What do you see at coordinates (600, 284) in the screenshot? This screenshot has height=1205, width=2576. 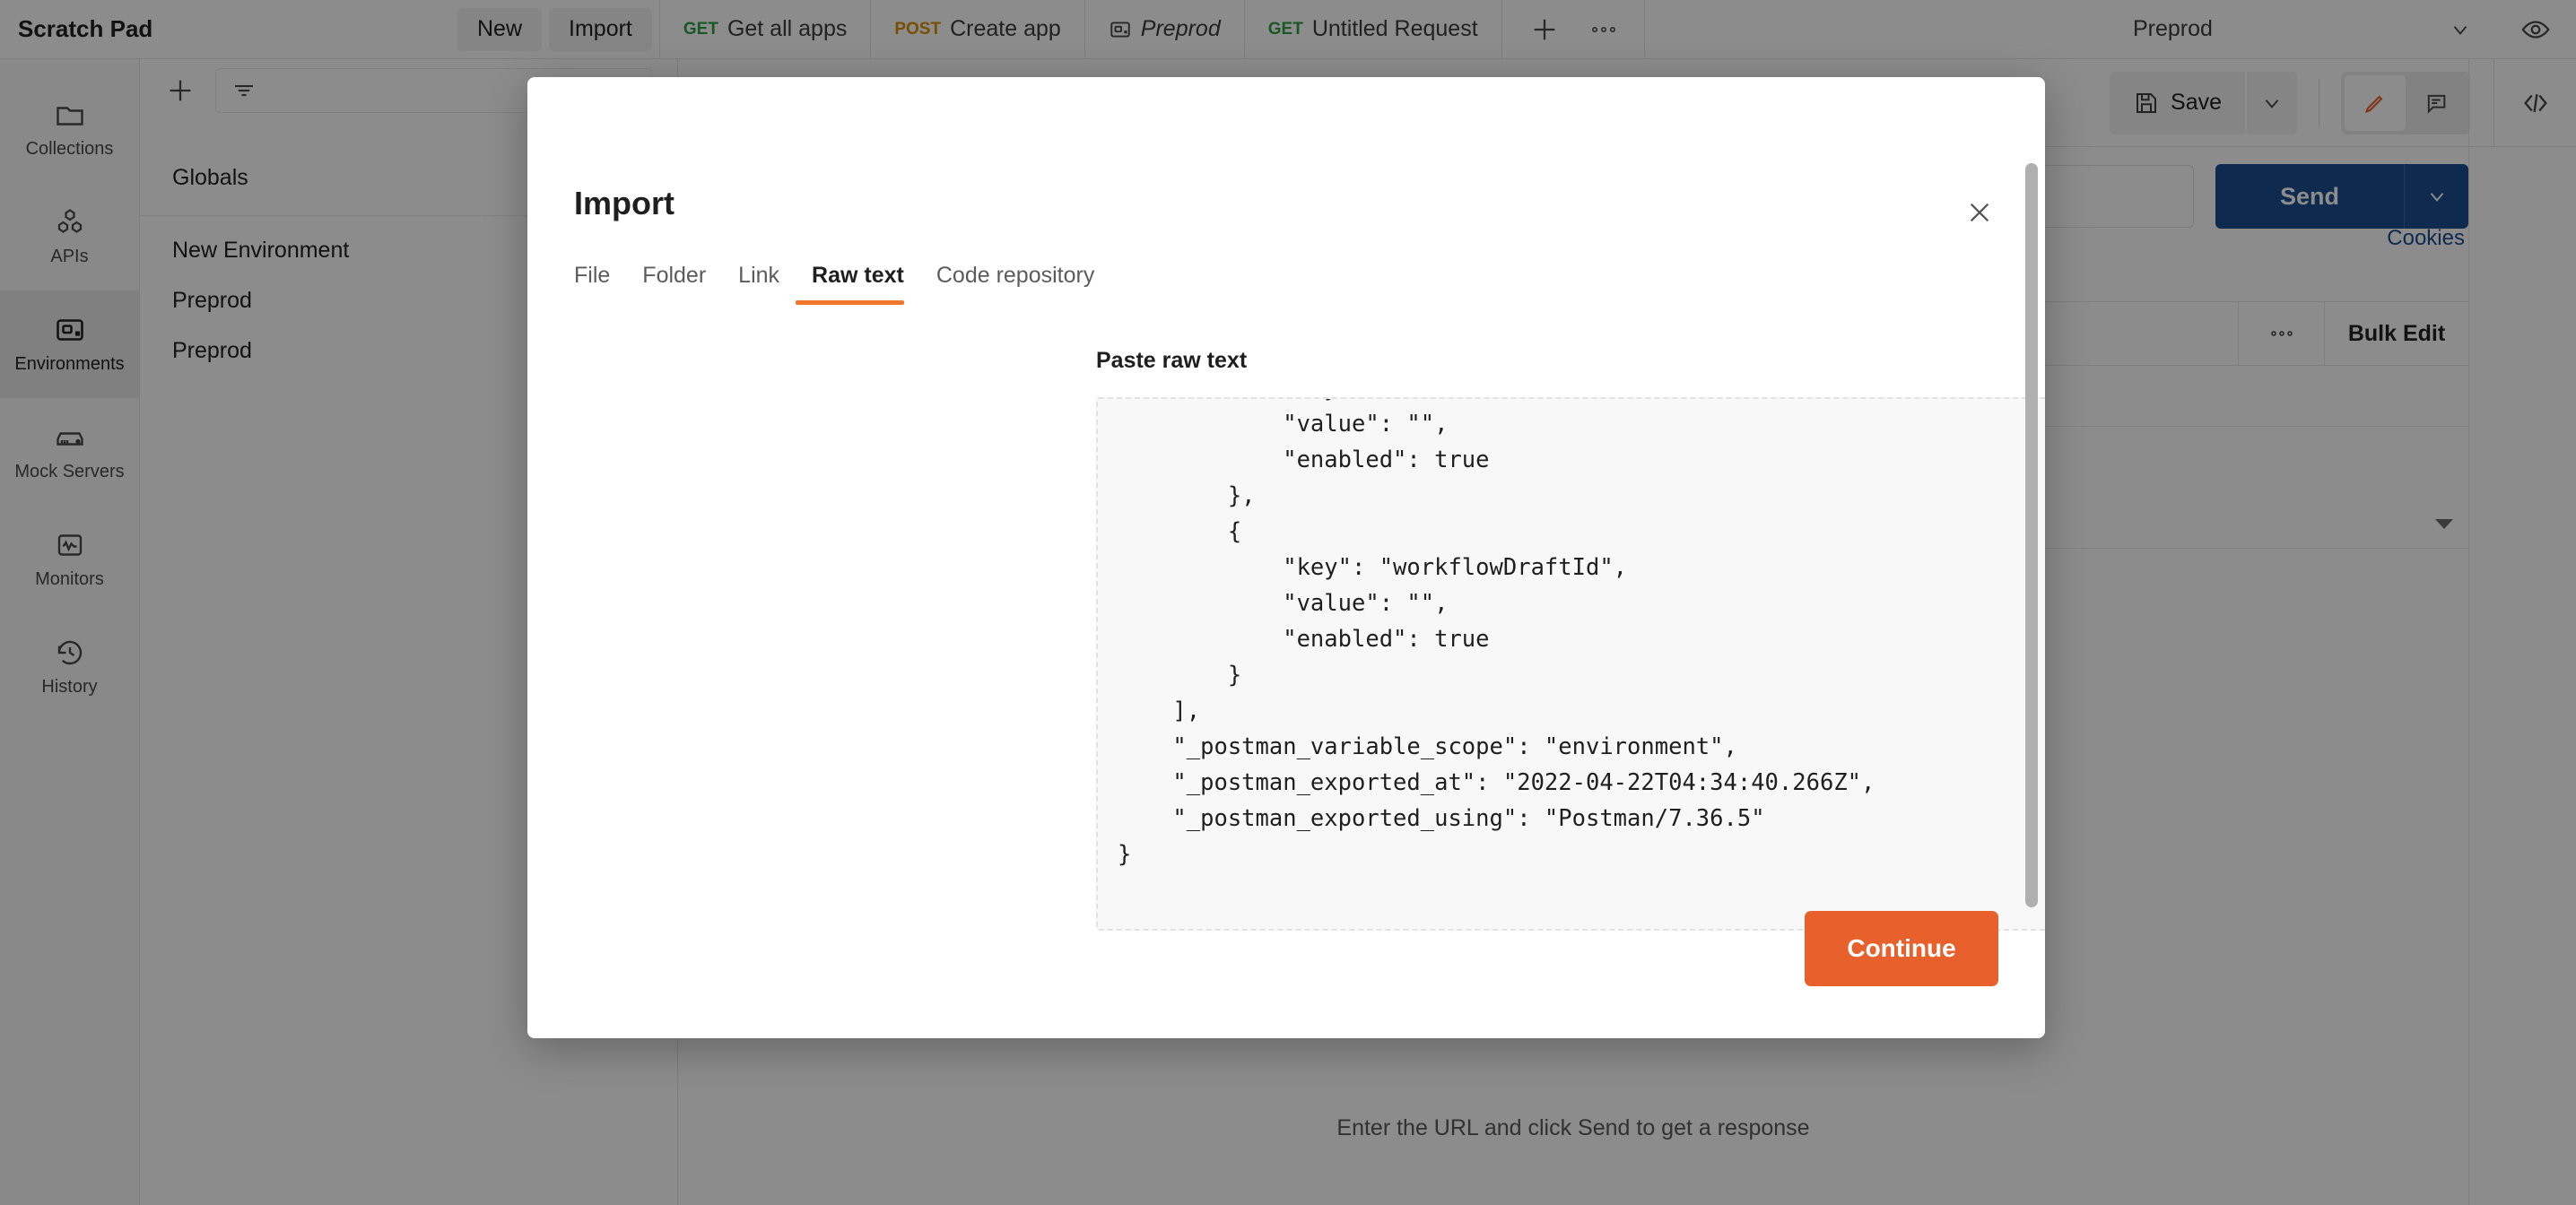 I see `tab-file: File` at bounding box center [600, 284].